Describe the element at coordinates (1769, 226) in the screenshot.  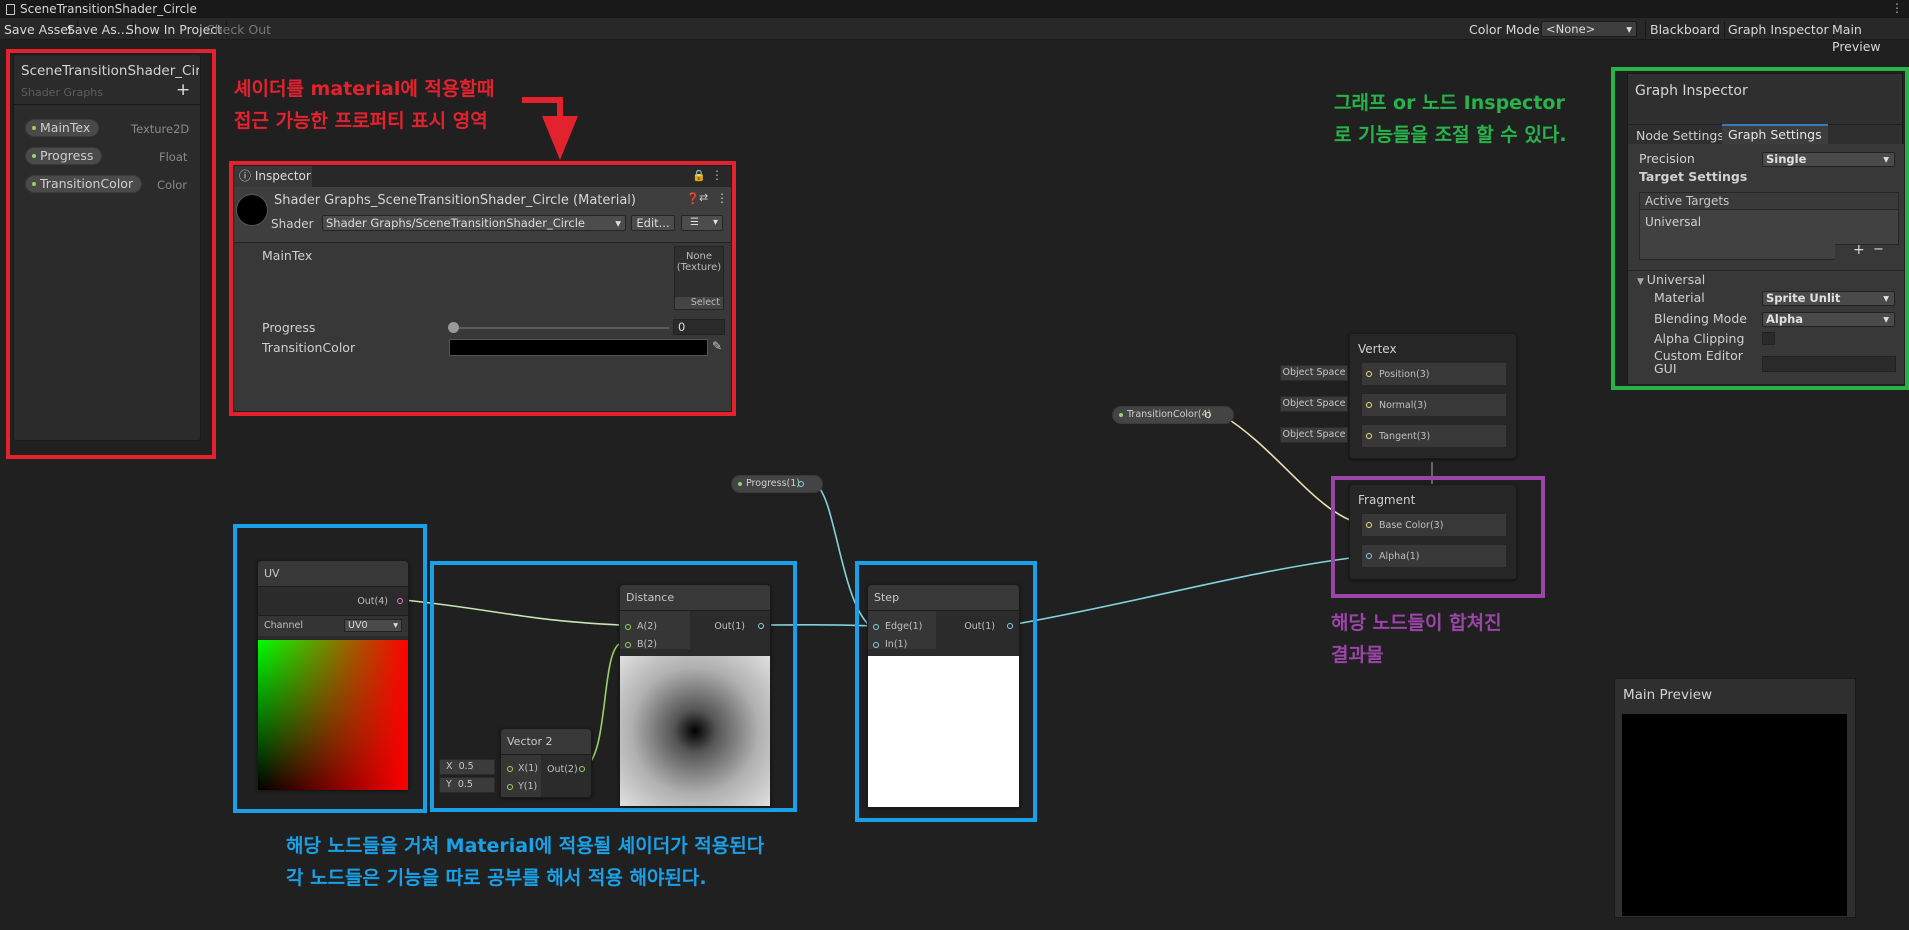
I see `active-targets-list: Active Targets Universal + −` at that location.